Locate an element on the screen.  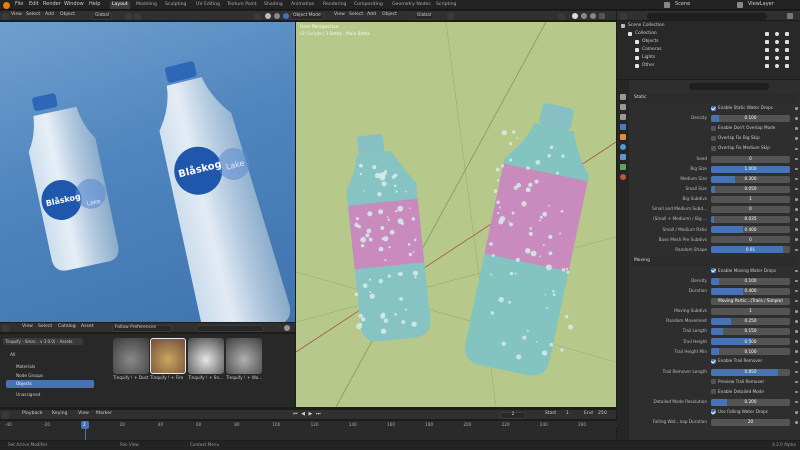
editor-type-icon is located at coordinates (5, 16).